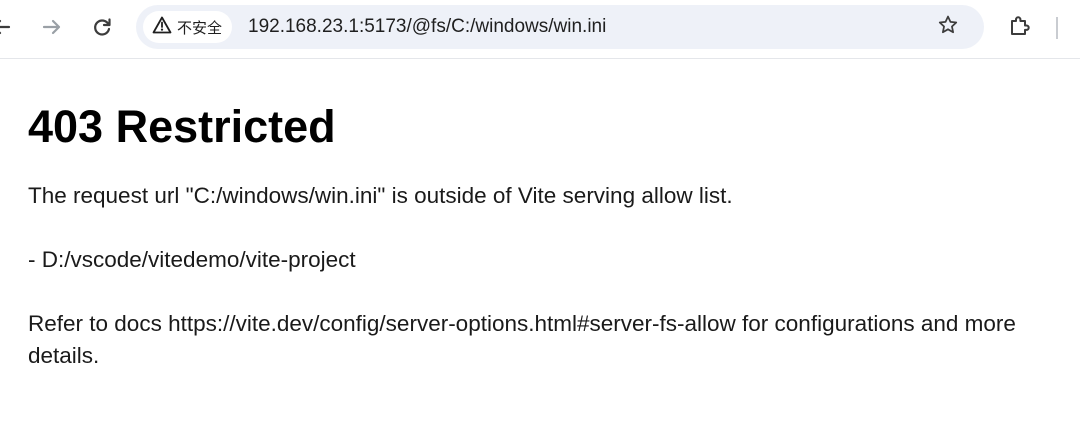 Image resolution: width=1080 pixels, height=432 pixels. Describe the element at coordinates (427, 27) in the screenshot. I see `url-text: 192.168.23.1:5173/@fs/C:/windows/win.ini` at that location.